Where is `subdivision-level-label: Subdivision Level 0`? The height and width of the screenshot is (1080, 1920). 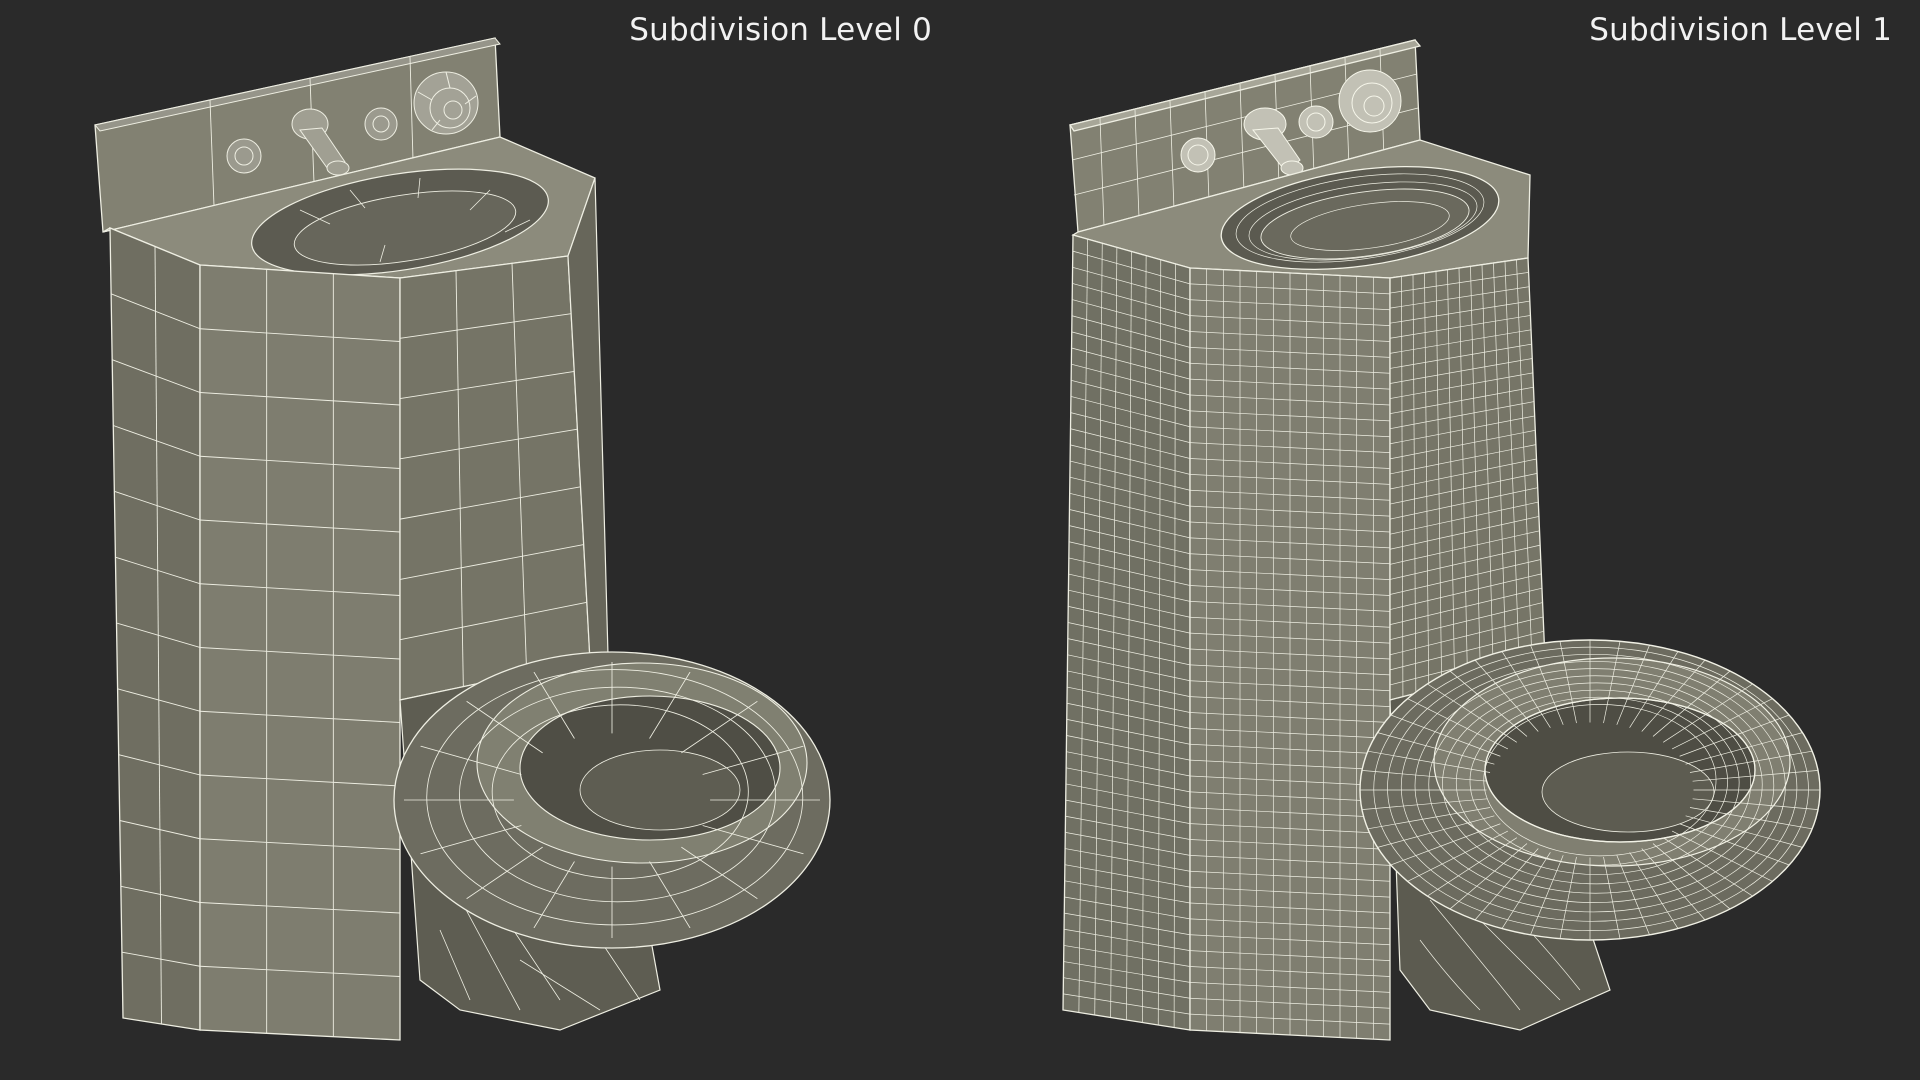 subdivision-level-label: Subdivision Level 0 is located at coordinates (780, 30).